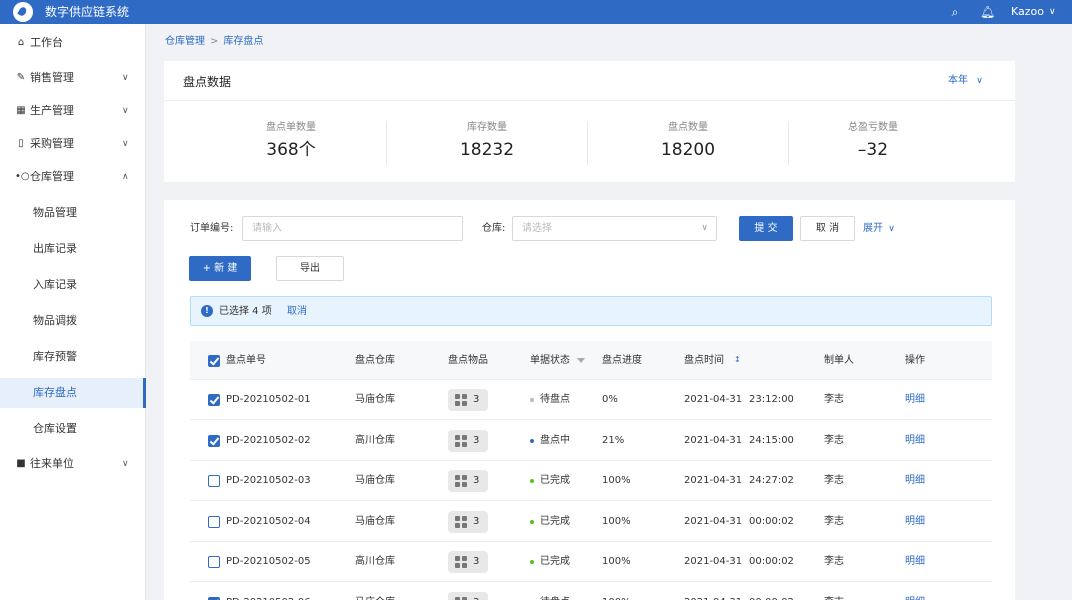 The width and height of the screenshot is (1072, 600). I want to click on warehouse-select: 请选择 ∨, so click(614, 228).